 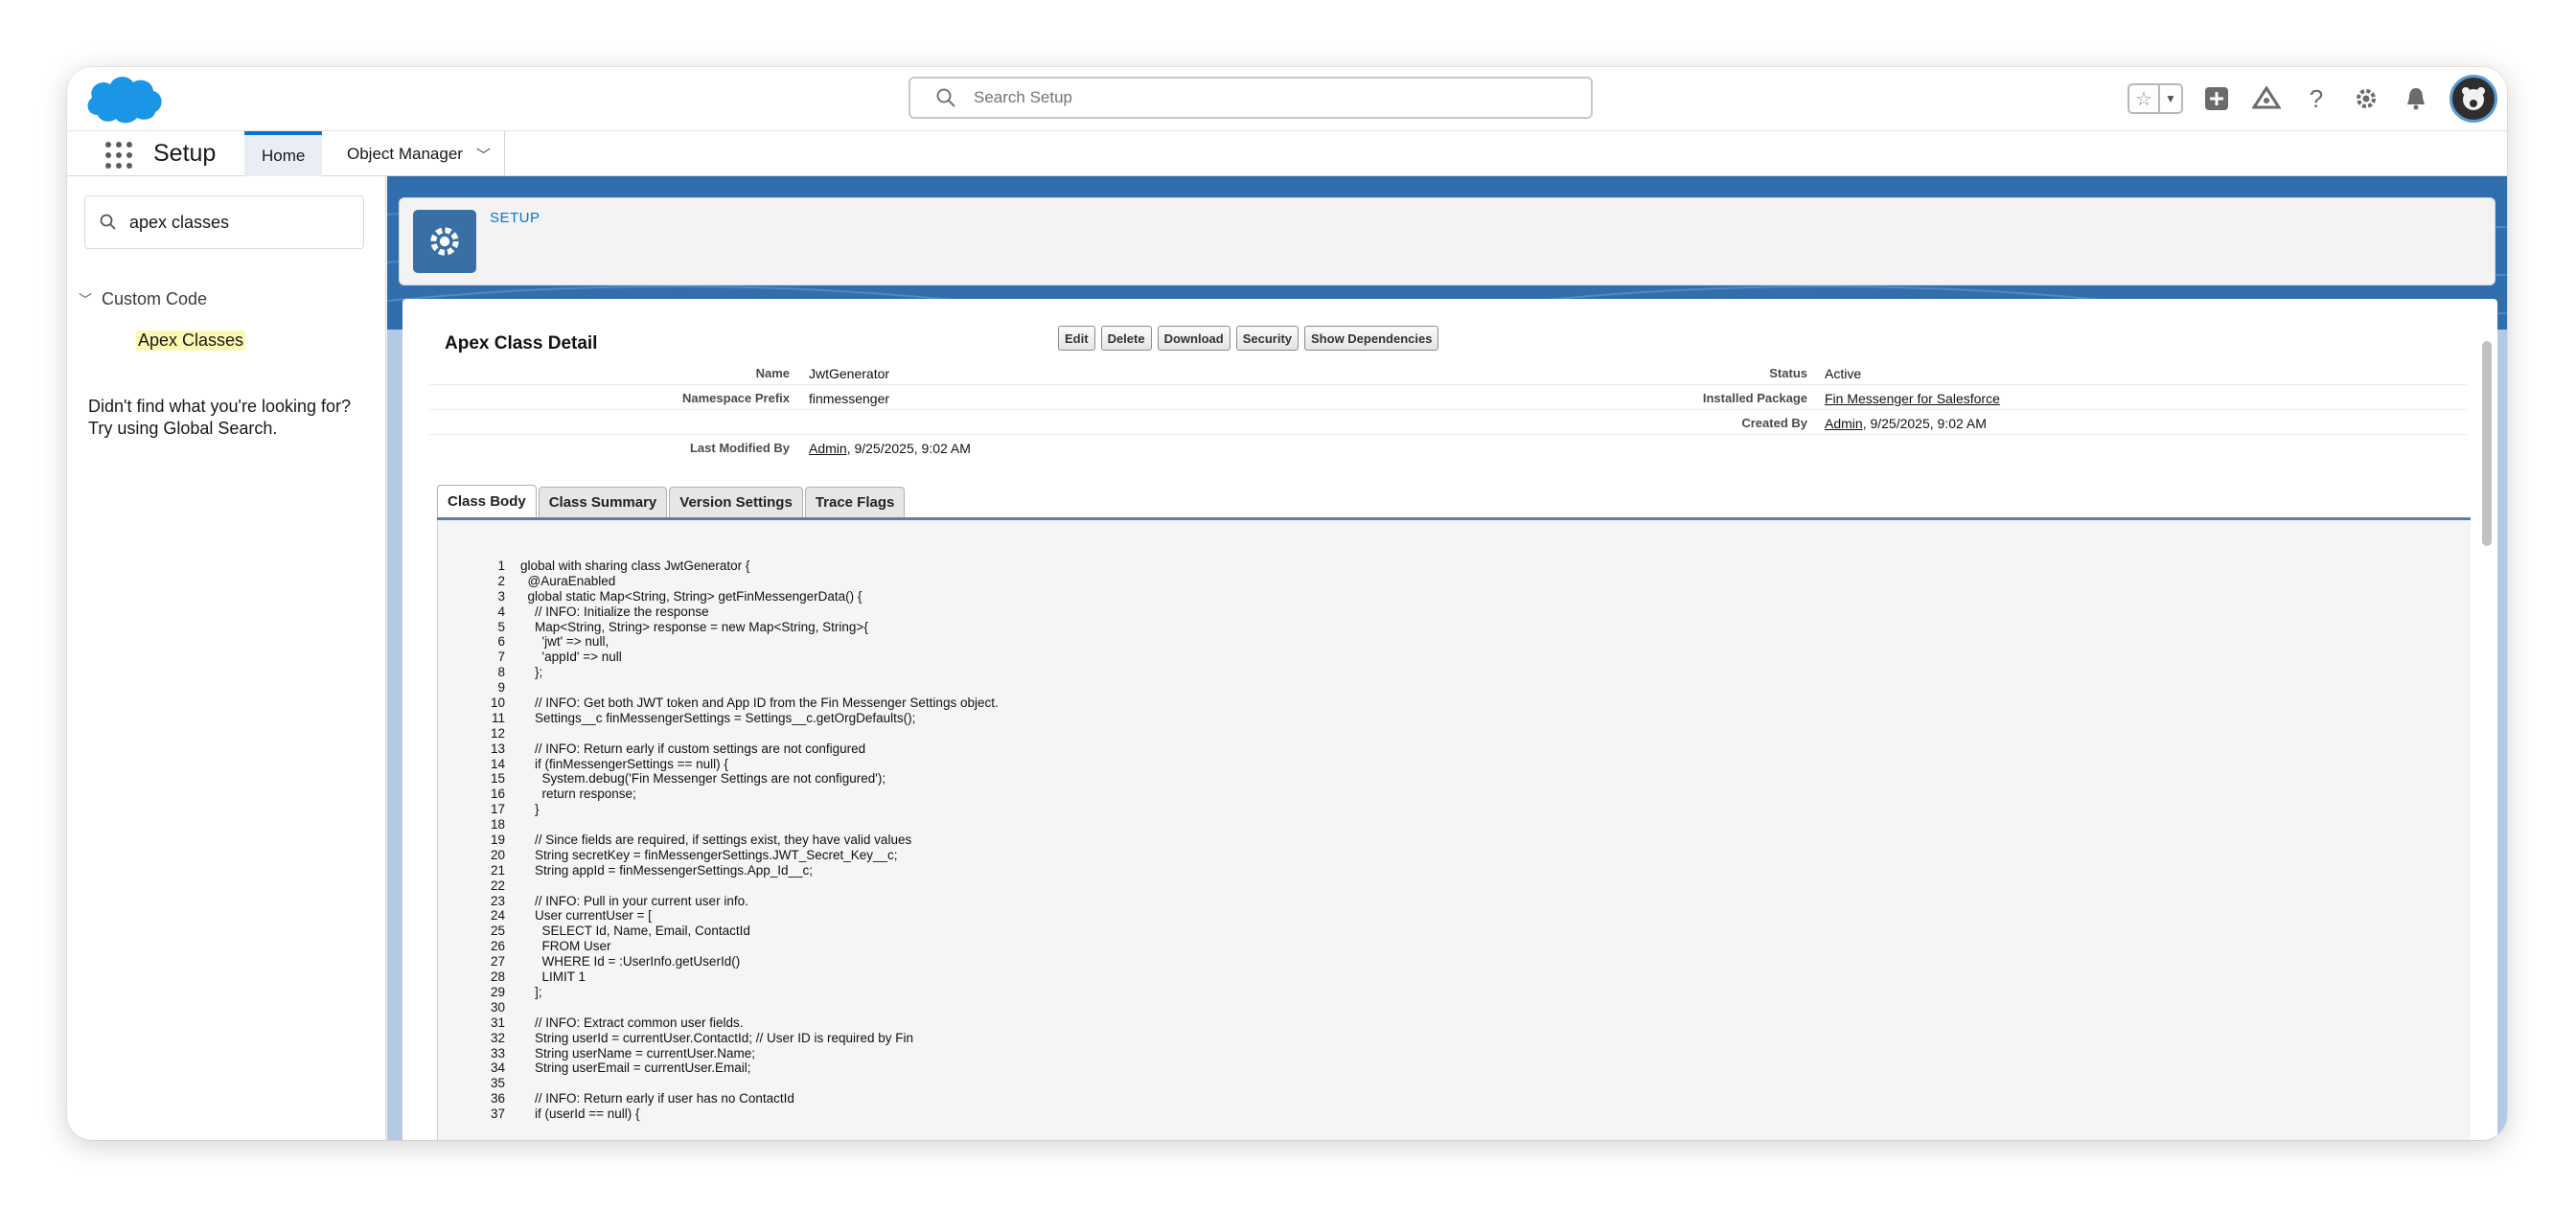 I want to click on code-line: 28 LIMIT 1, so click(x=737, y=977).